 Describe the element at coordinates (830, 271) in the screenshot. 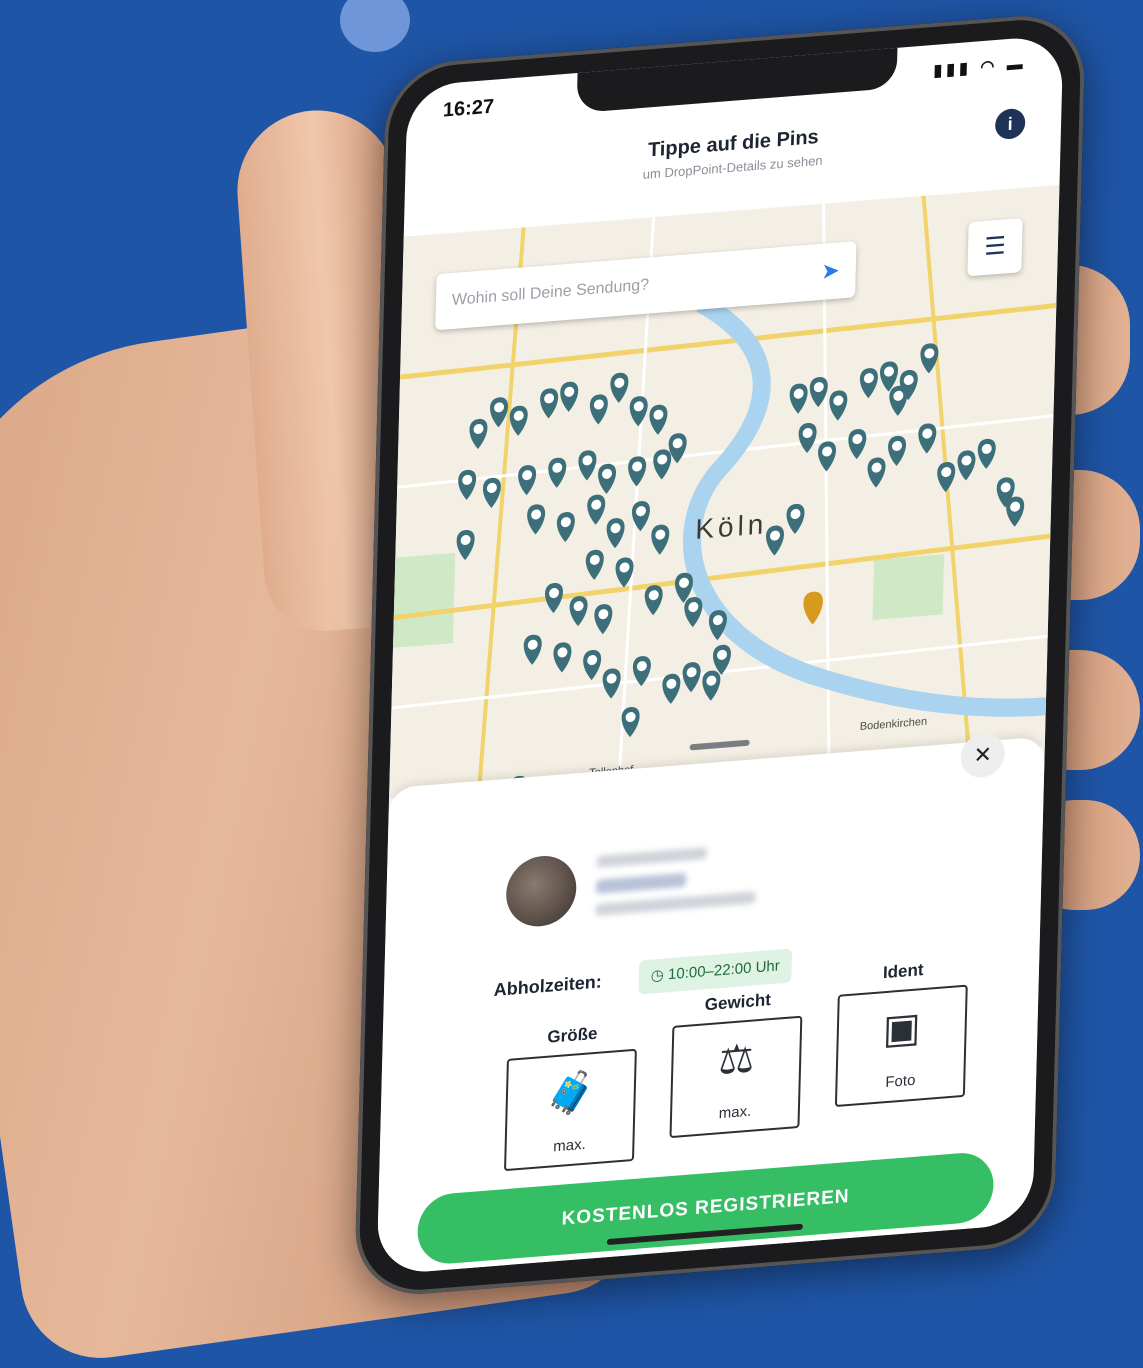

I see `location-arrow-icon: ➤` at that location.